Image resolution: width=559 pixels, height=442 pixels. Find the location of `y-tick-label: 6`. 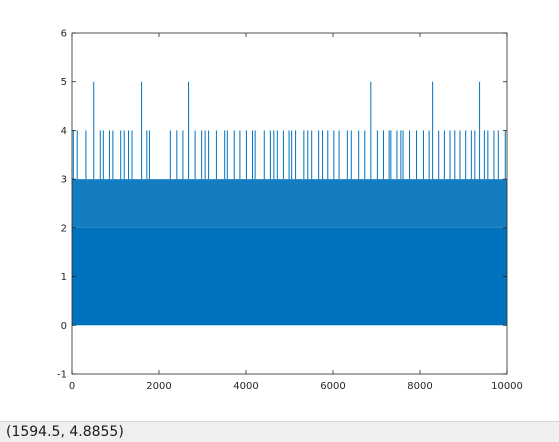

y-tick-label: 6 is located at coordinates (64, 34).